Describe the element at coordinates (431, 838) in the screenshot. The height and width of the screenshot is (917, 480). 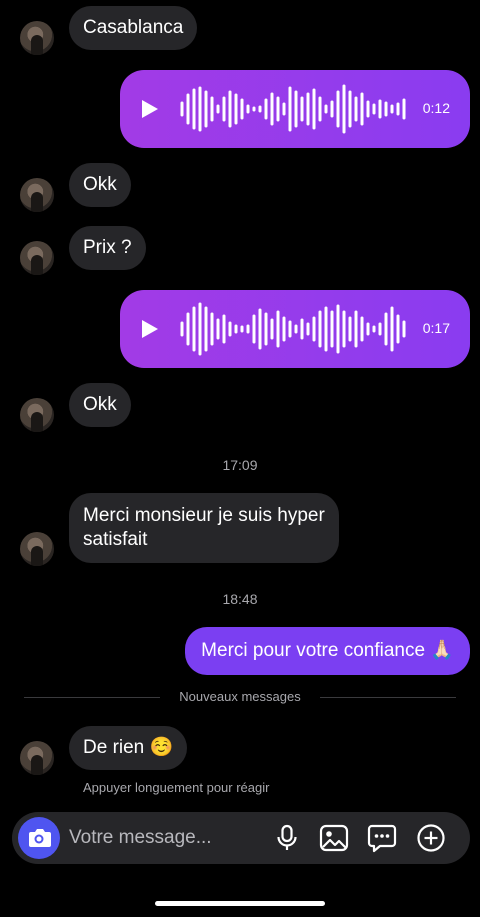
I see `plus-icon` at that location.